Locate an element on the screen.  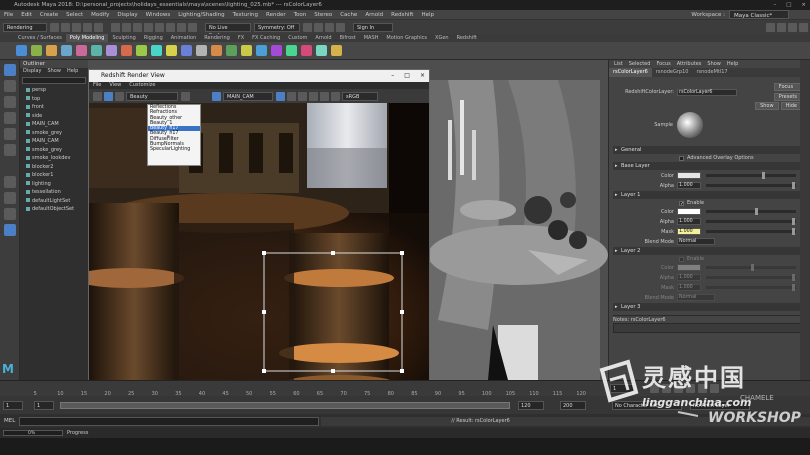
select-hierarchy-icon is located at coordinates (115, 27).